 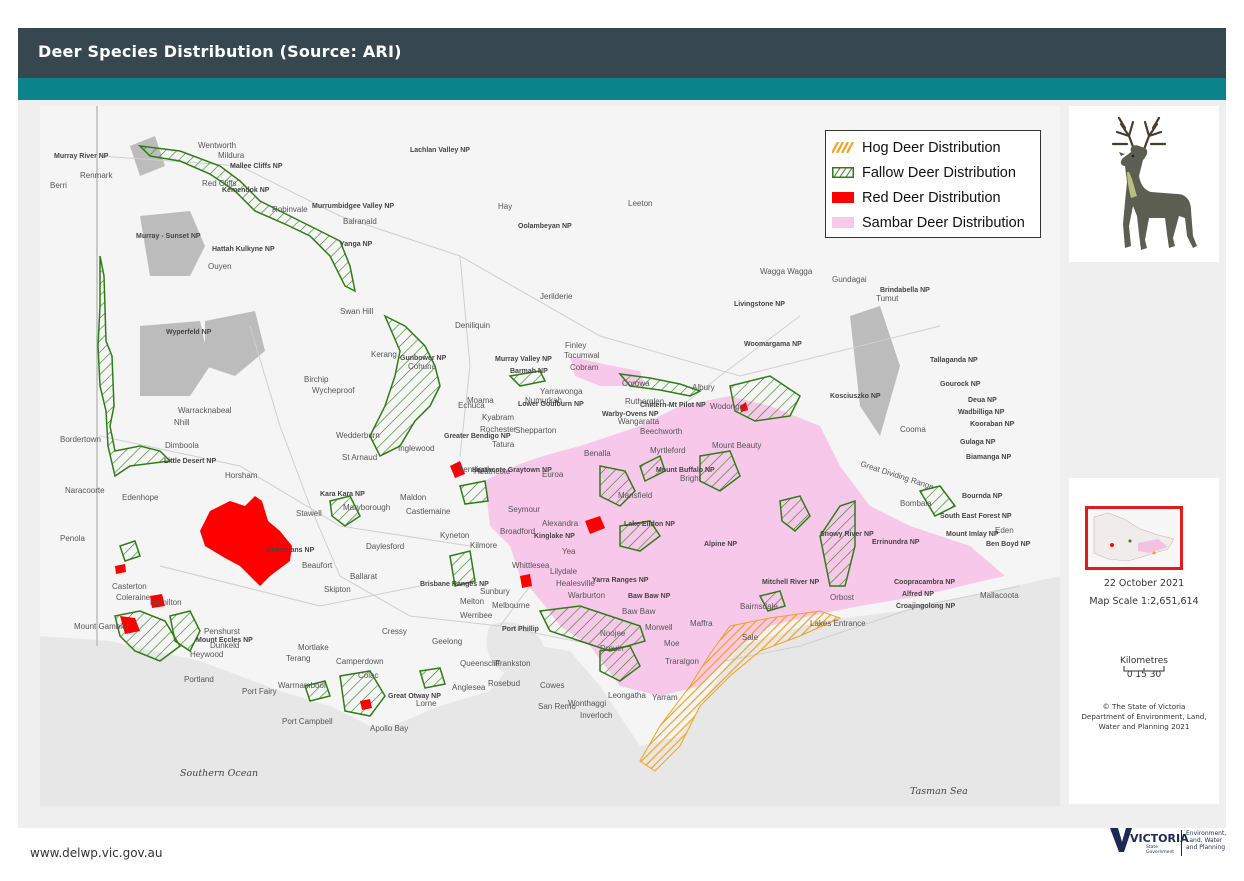 I want to click on stag-eye, so click(x=1133, y=156).